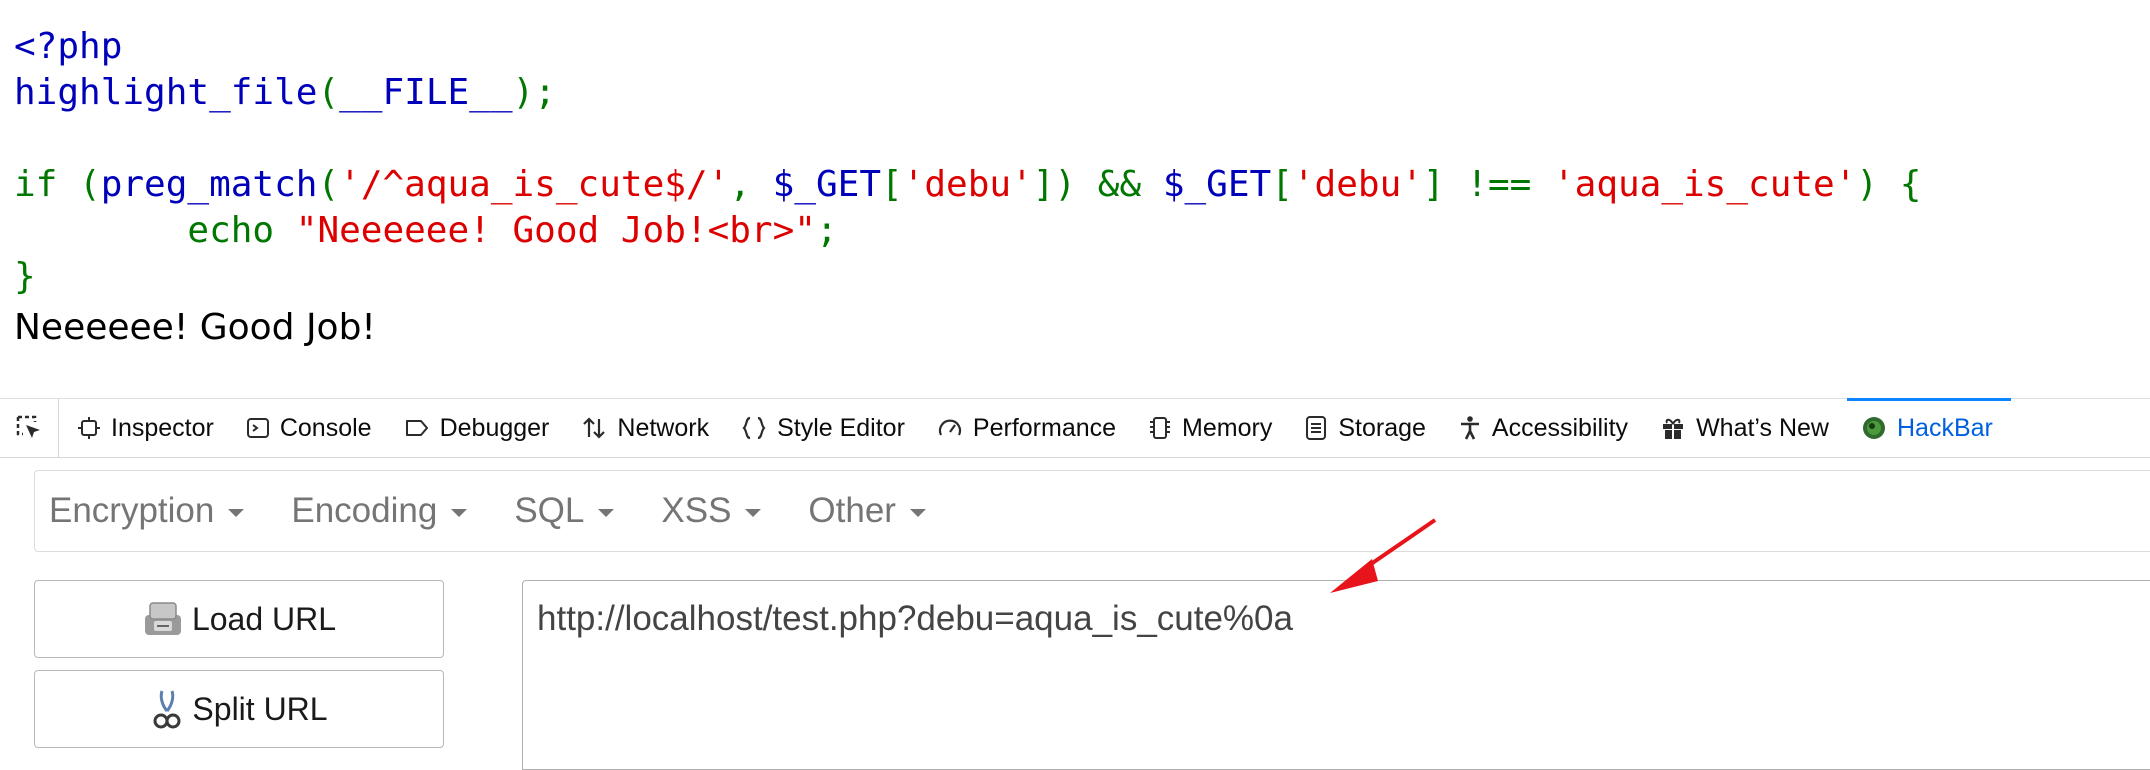 Image resolution: width=2150 pixels, height=770 pixels. I want to click on tab-label: What’s New, so click(1762, 427).